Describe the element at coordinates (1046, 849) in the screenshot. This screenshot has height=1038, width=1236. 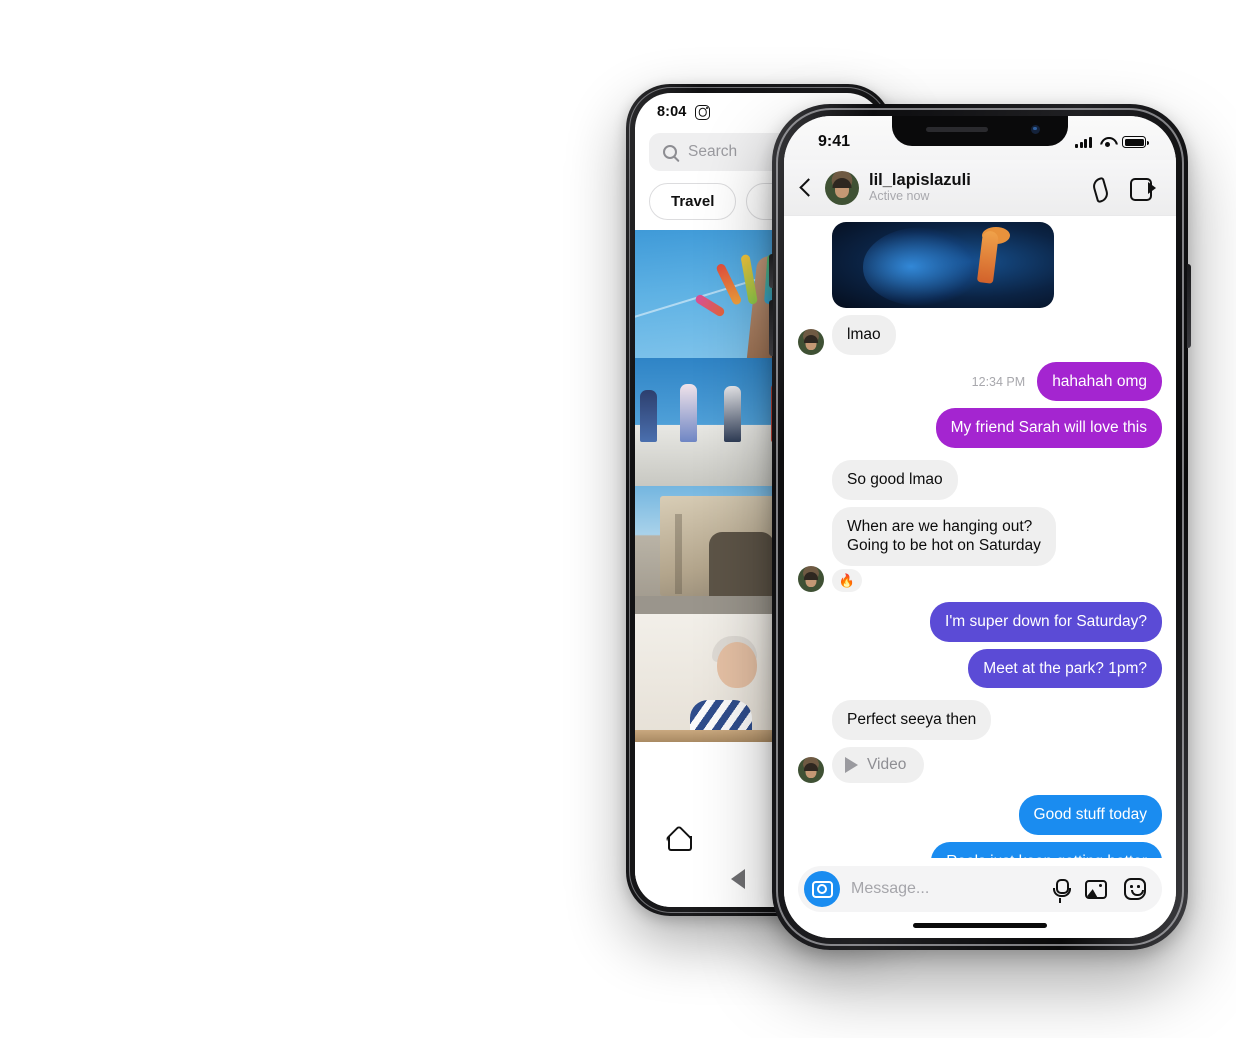
I see `message-bubble-outgoing: Reels just keep getting better` at that location.